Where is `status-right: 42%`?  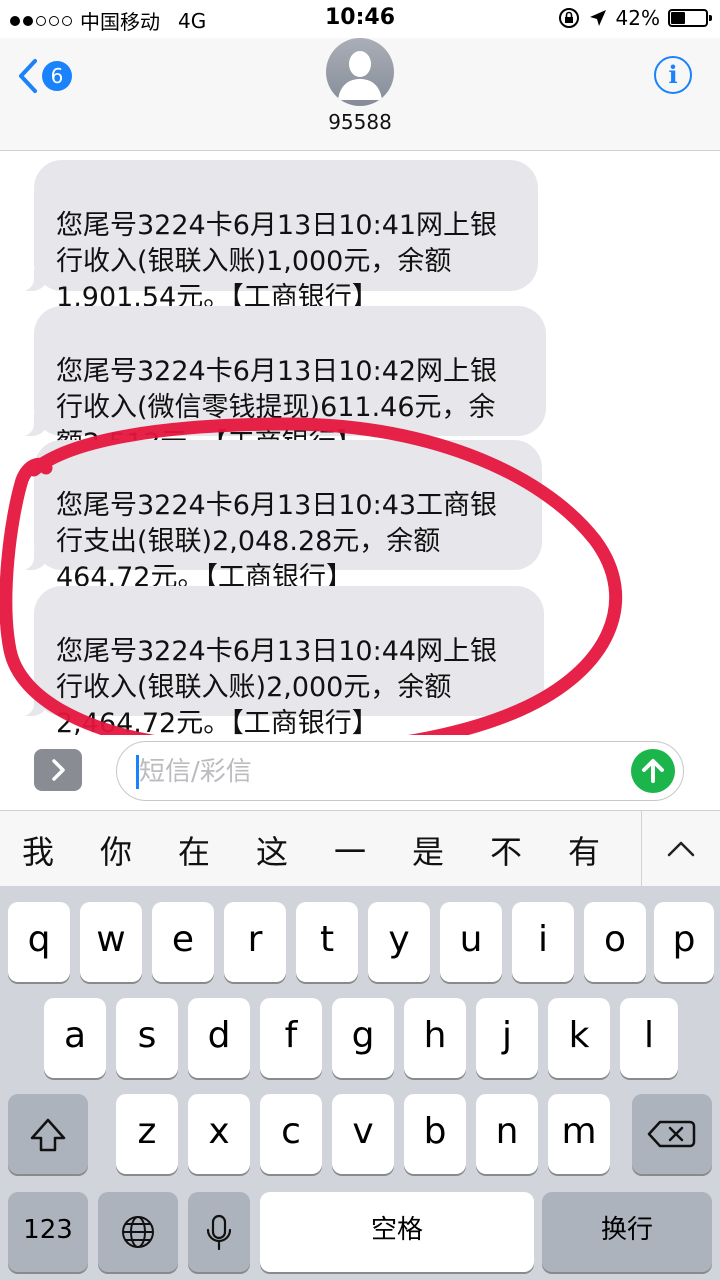
status-right: 42% is located at coordinates (635, 18).